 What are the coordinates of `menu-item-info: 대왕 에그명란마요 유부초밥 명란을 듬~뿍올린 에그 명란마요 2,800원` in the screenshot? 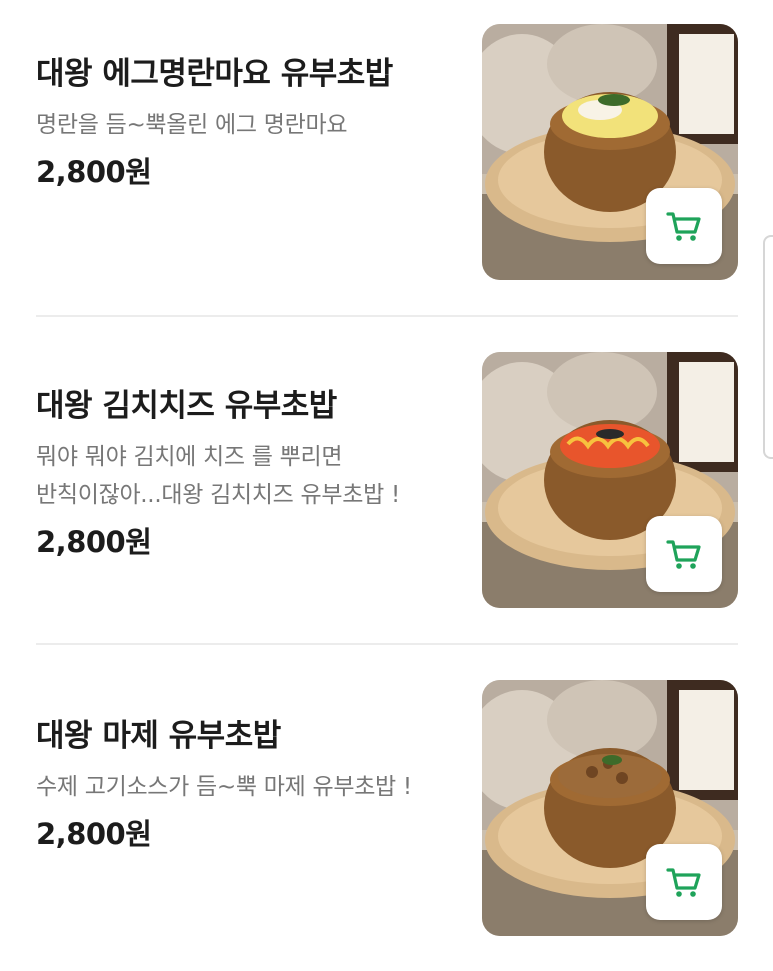 It's located at (238, 120).